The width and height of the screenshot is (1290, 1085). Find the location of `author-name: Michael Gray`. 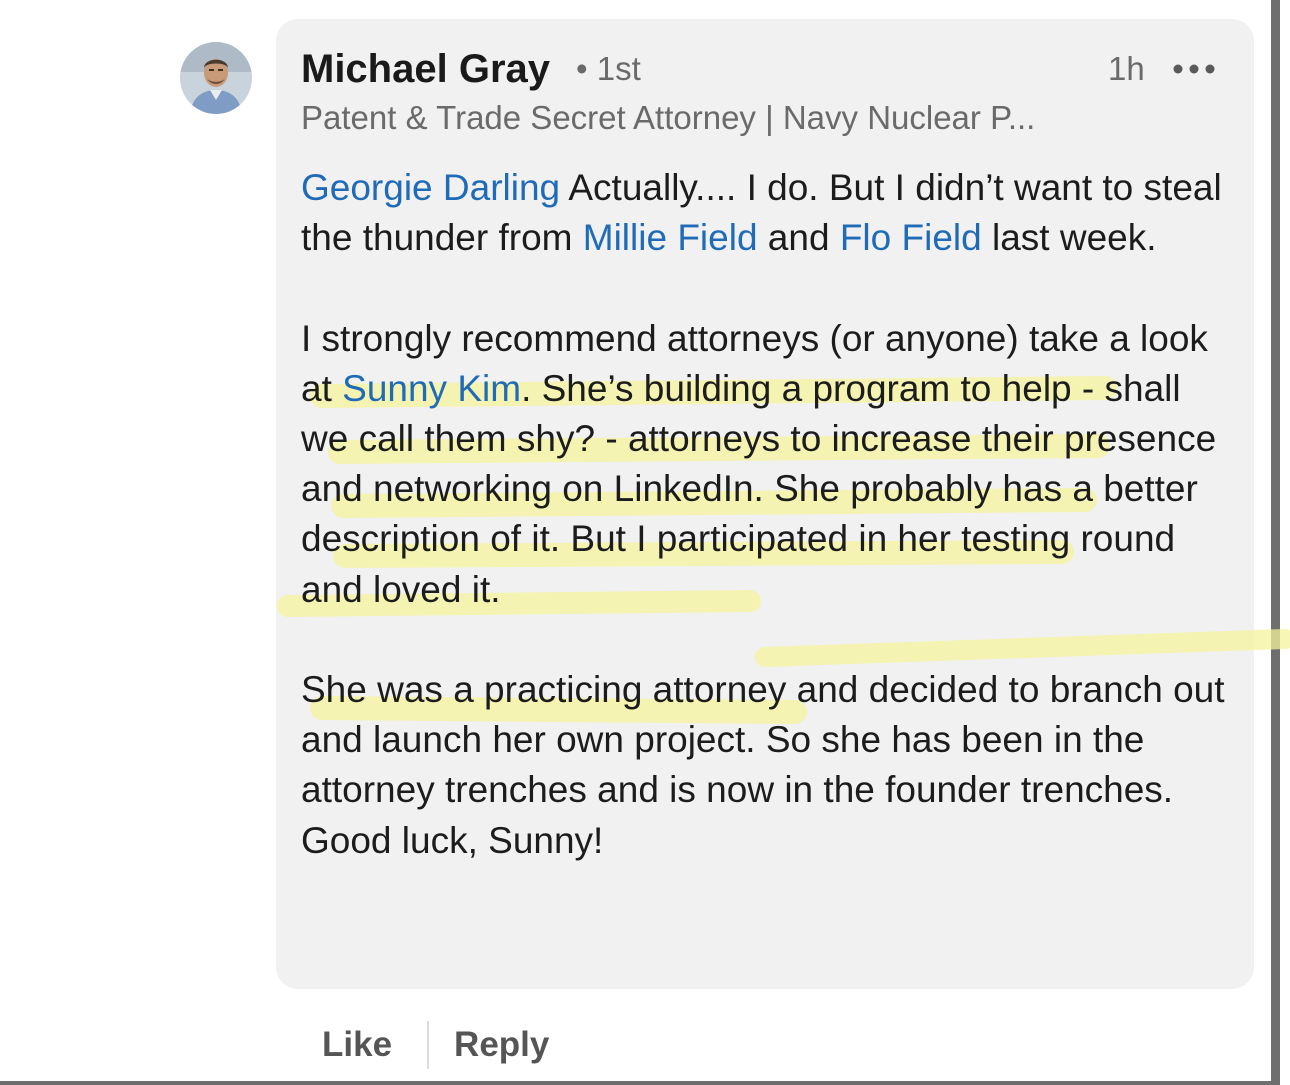

author-name: Michael Gray is located at coordinates (425, 69).